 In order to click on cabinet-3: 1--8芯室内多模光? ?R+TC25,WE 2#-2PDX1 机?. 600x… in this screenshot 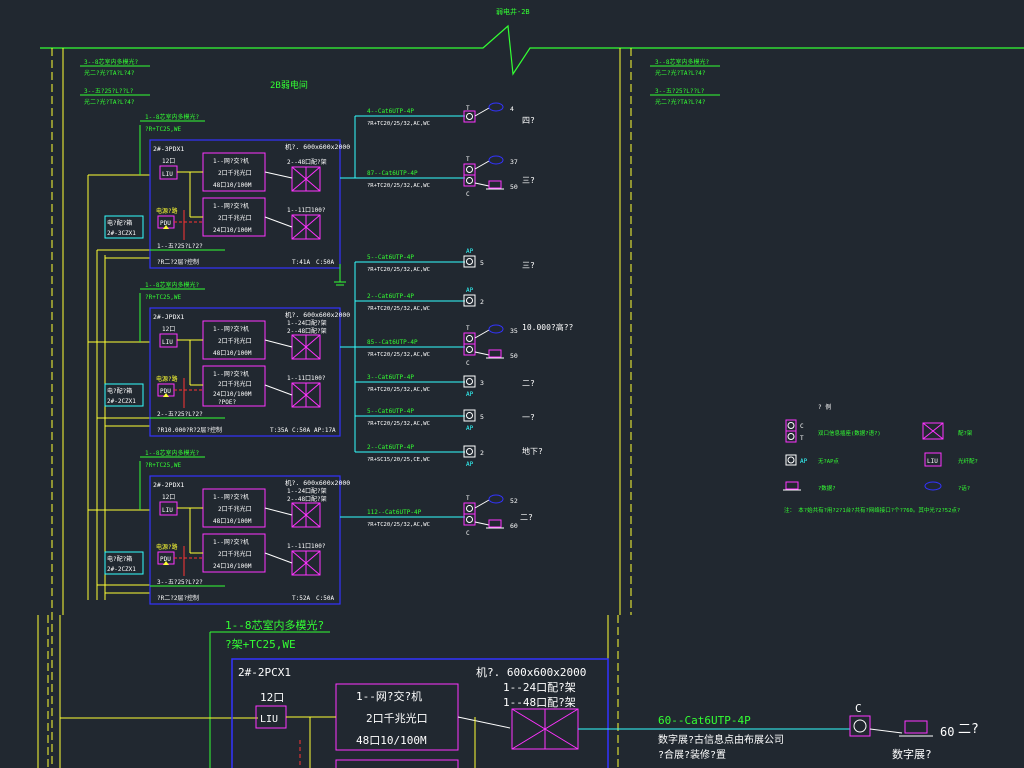, I will do `click(227, 527)`.